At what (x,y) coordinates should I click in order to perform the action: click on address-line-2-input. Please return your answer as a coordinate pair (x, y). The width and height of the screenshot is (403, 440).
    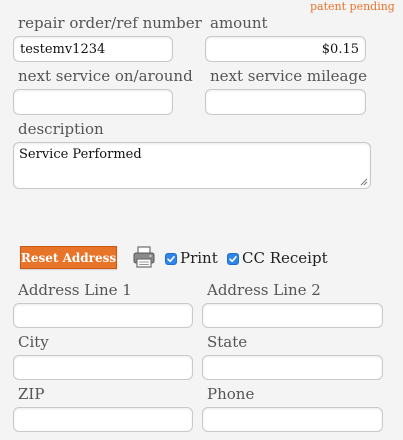
    Looking at the image, I should click on (292, 315).